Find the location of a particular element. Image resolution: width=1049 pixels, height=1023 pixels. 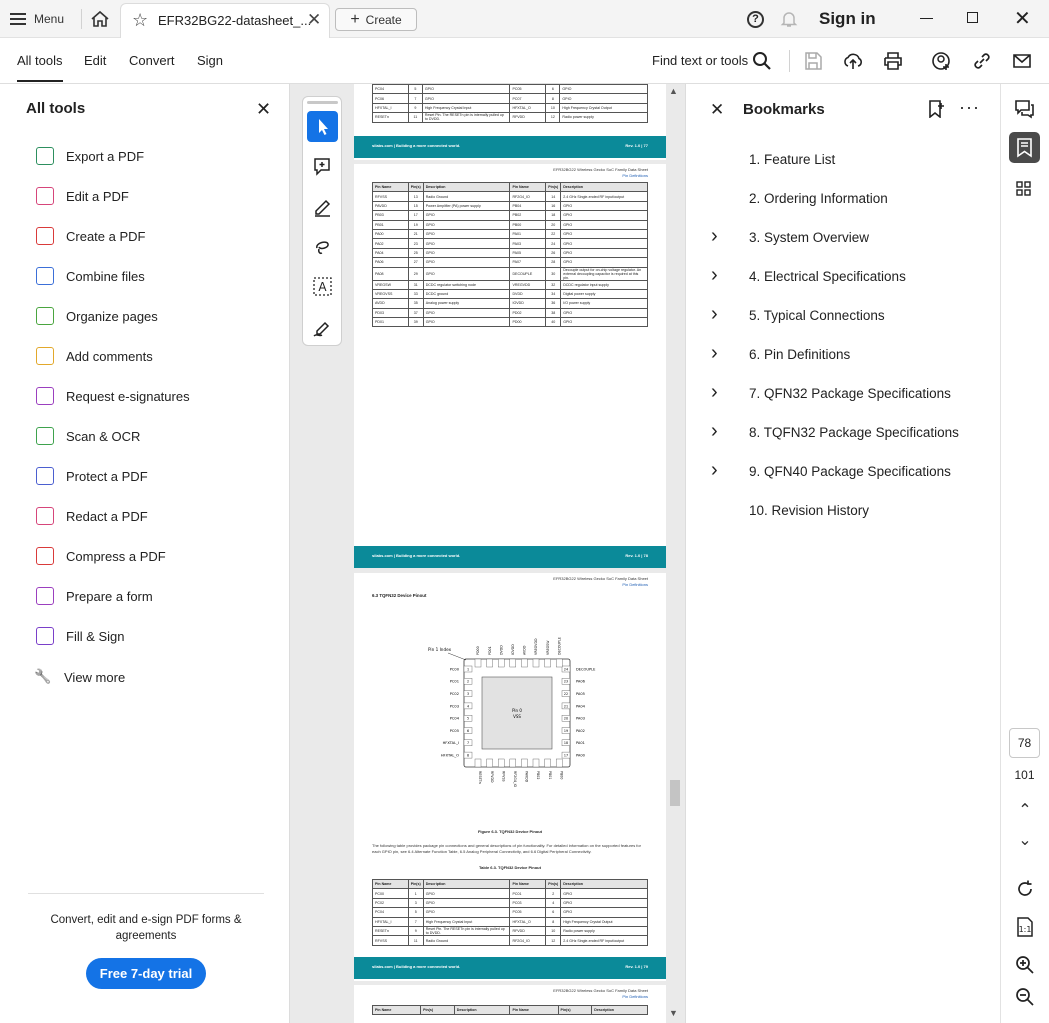

share-user-icon is located at coordinates (941, 61).